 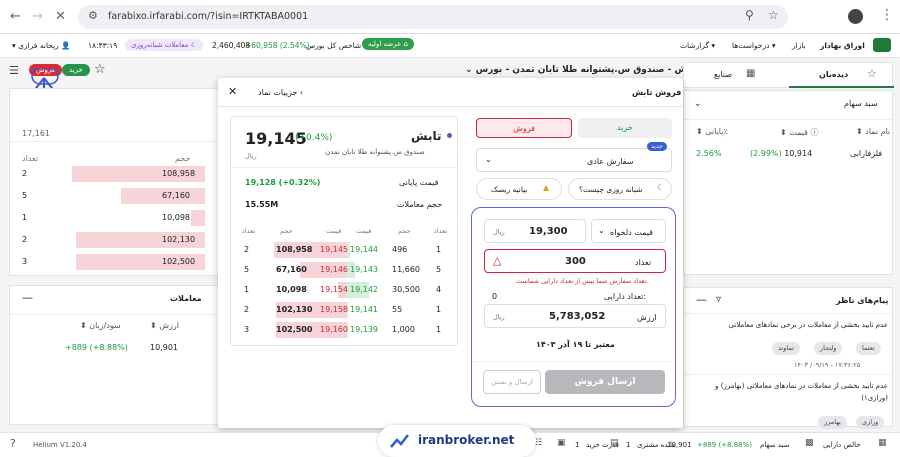 I want to click on buy-tab: خرید, so click(x=625, y=128).